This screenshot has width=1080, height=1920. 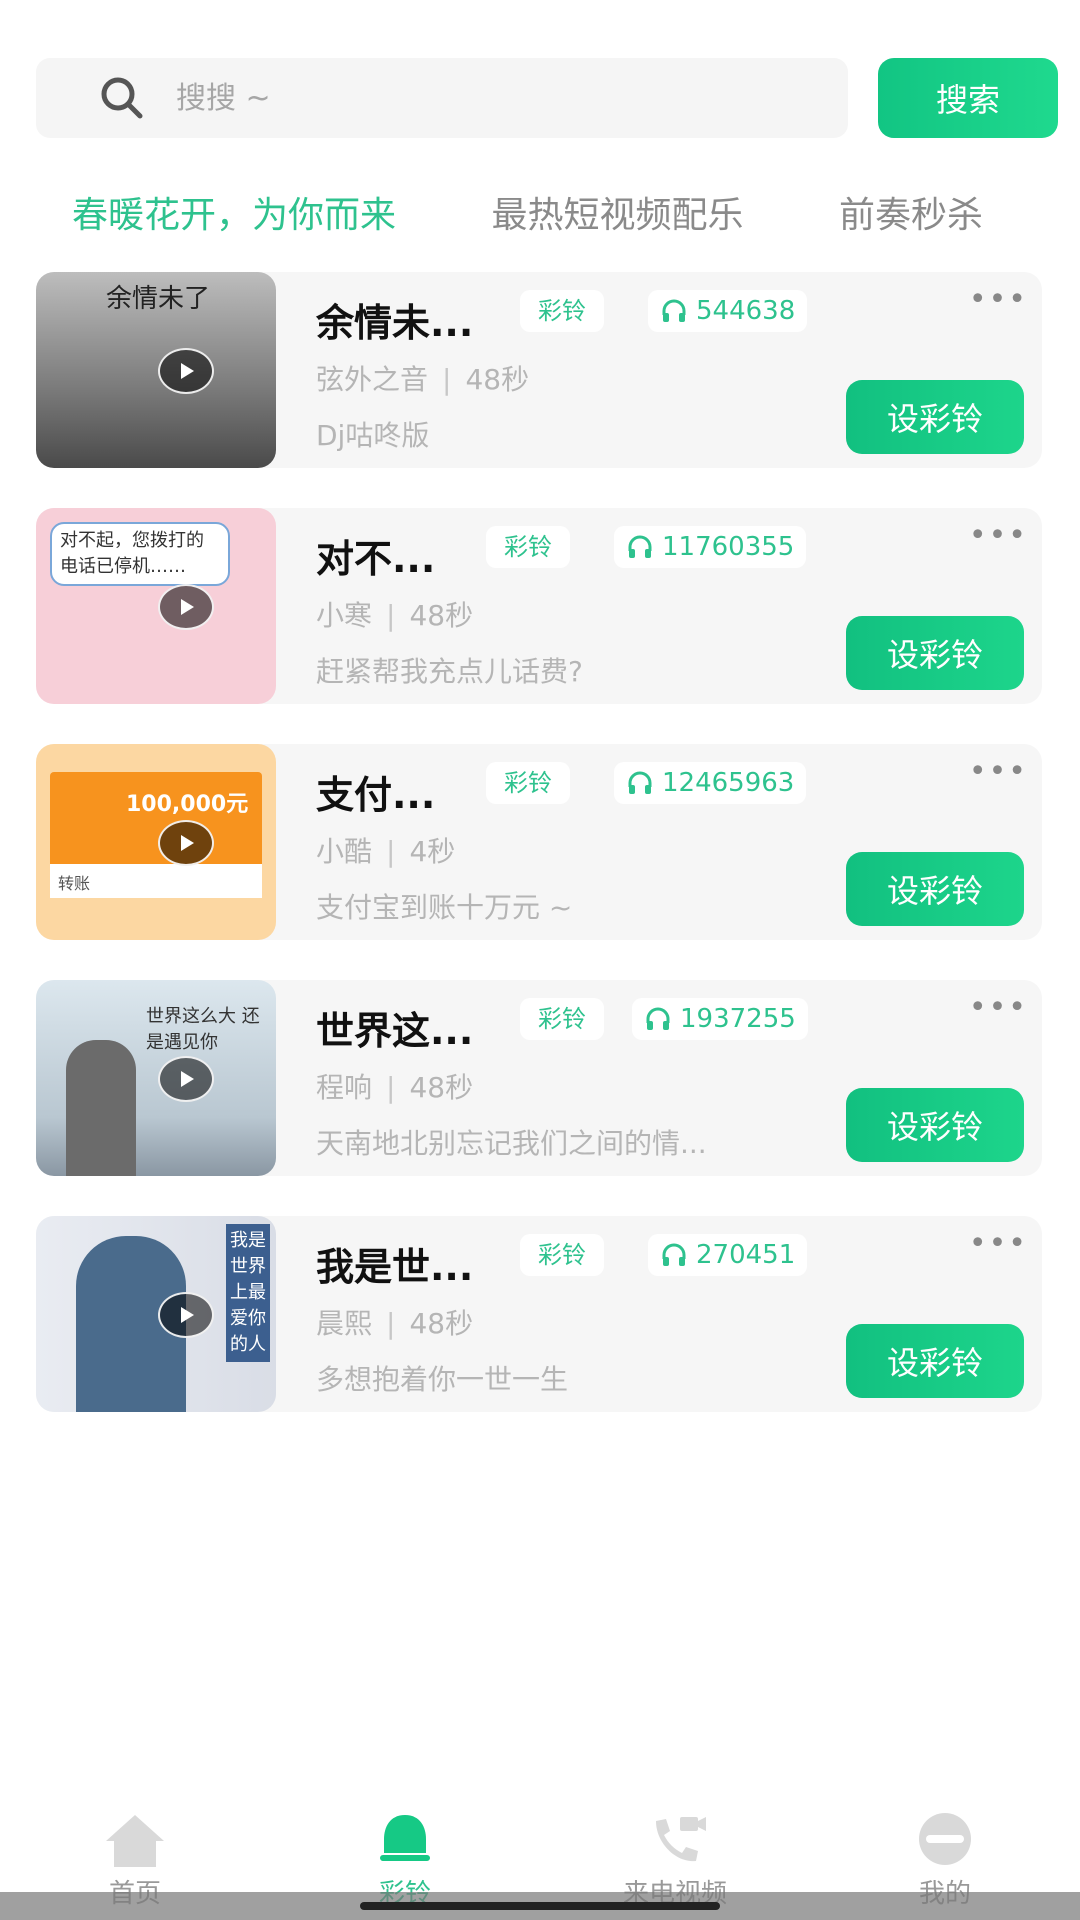 I want to click on play-count: 1937255, so click(x=720, y=1019).